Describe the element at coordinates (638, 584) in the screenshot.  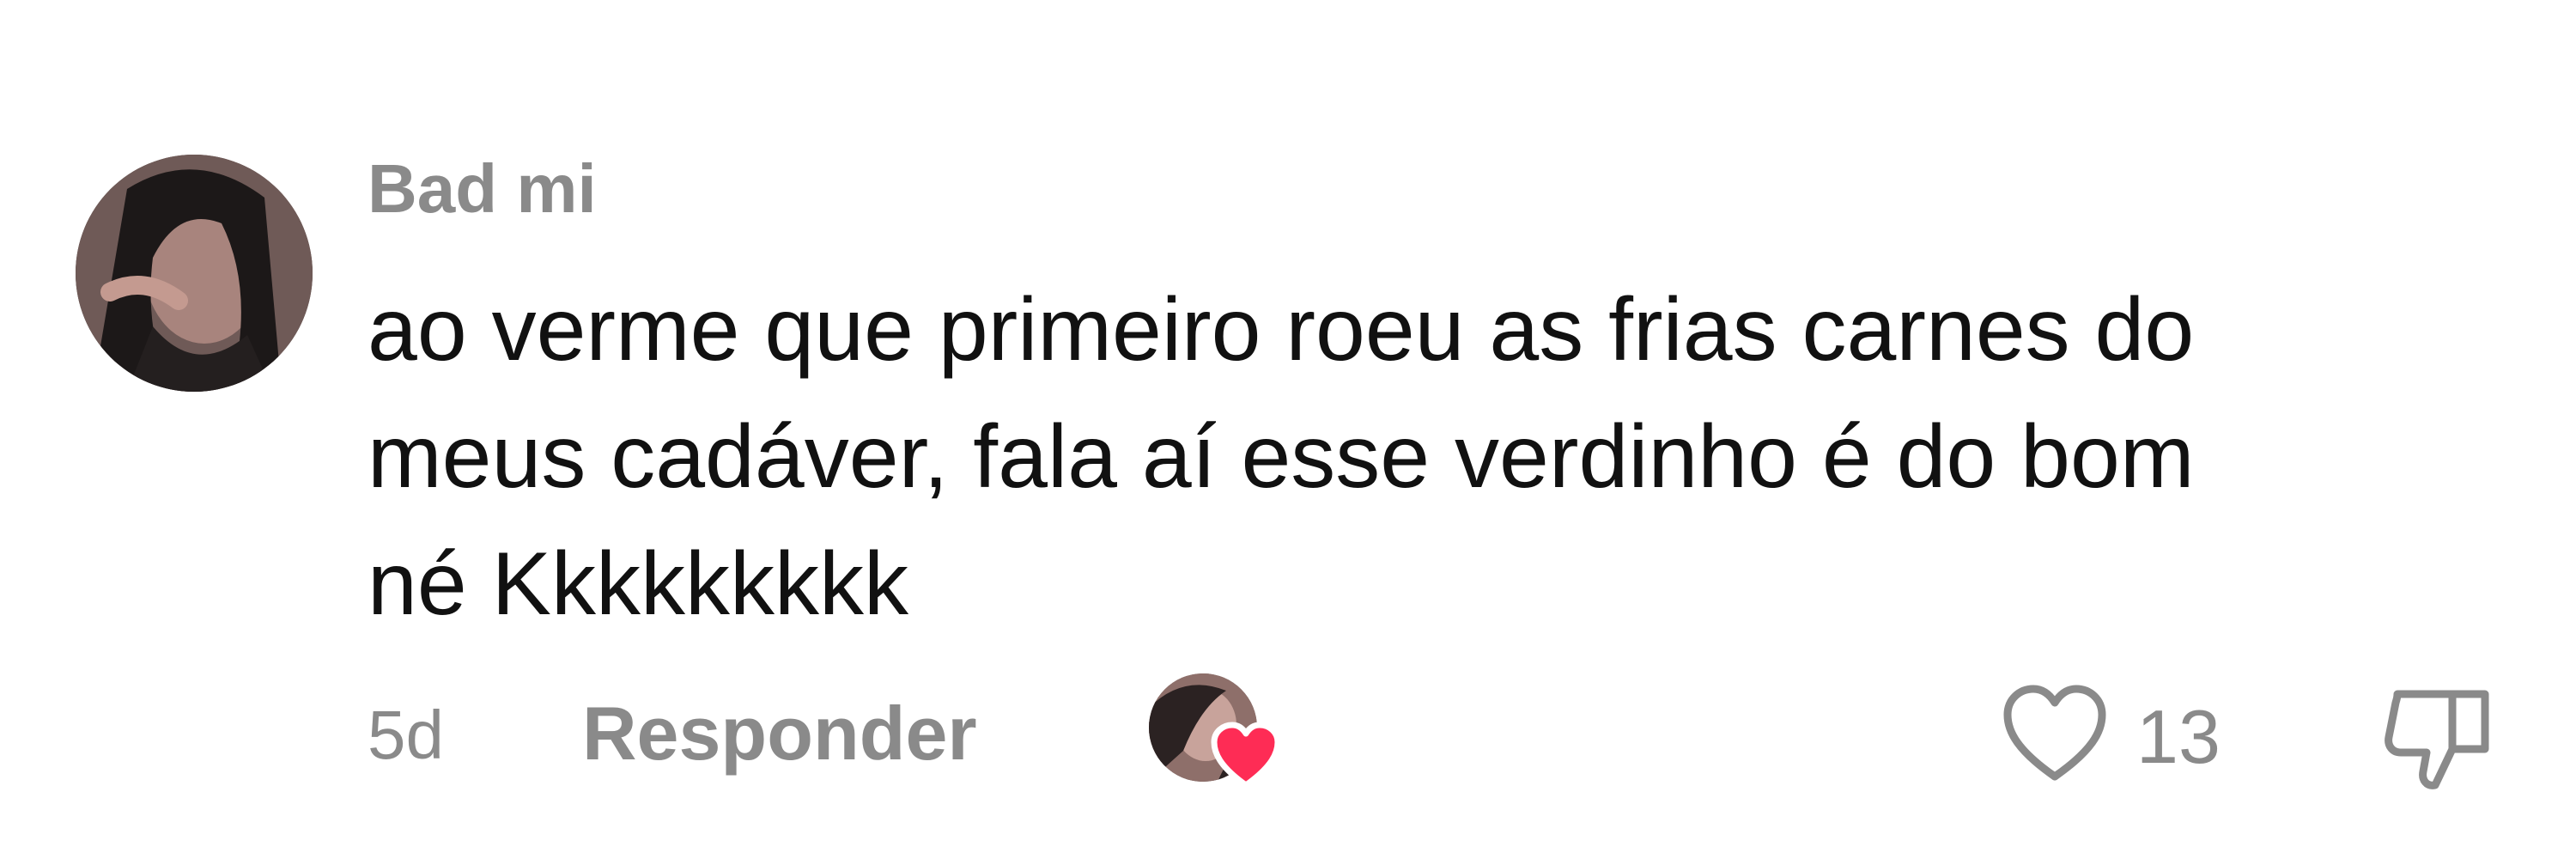
I see `comment-text-line: né Kkkkkkkkk` at that location.